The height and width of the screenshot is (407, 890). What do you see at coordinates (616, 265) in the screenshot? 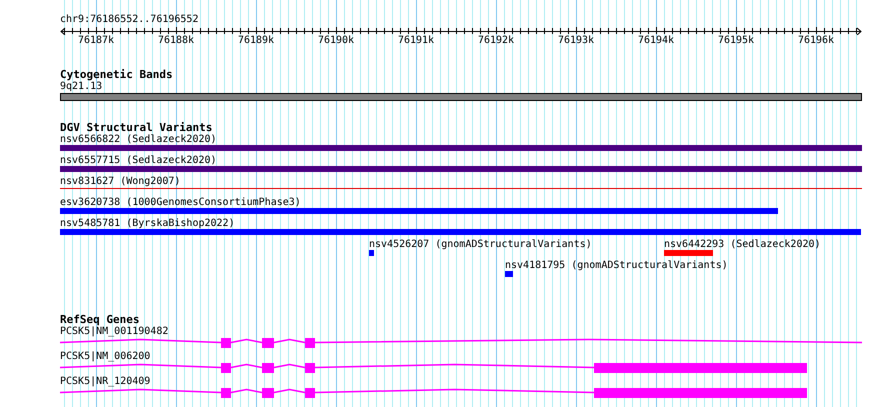
I see `variant-label: nsv4181795 (gnomADStructuralVariants)` at bounding box center [616, 265].